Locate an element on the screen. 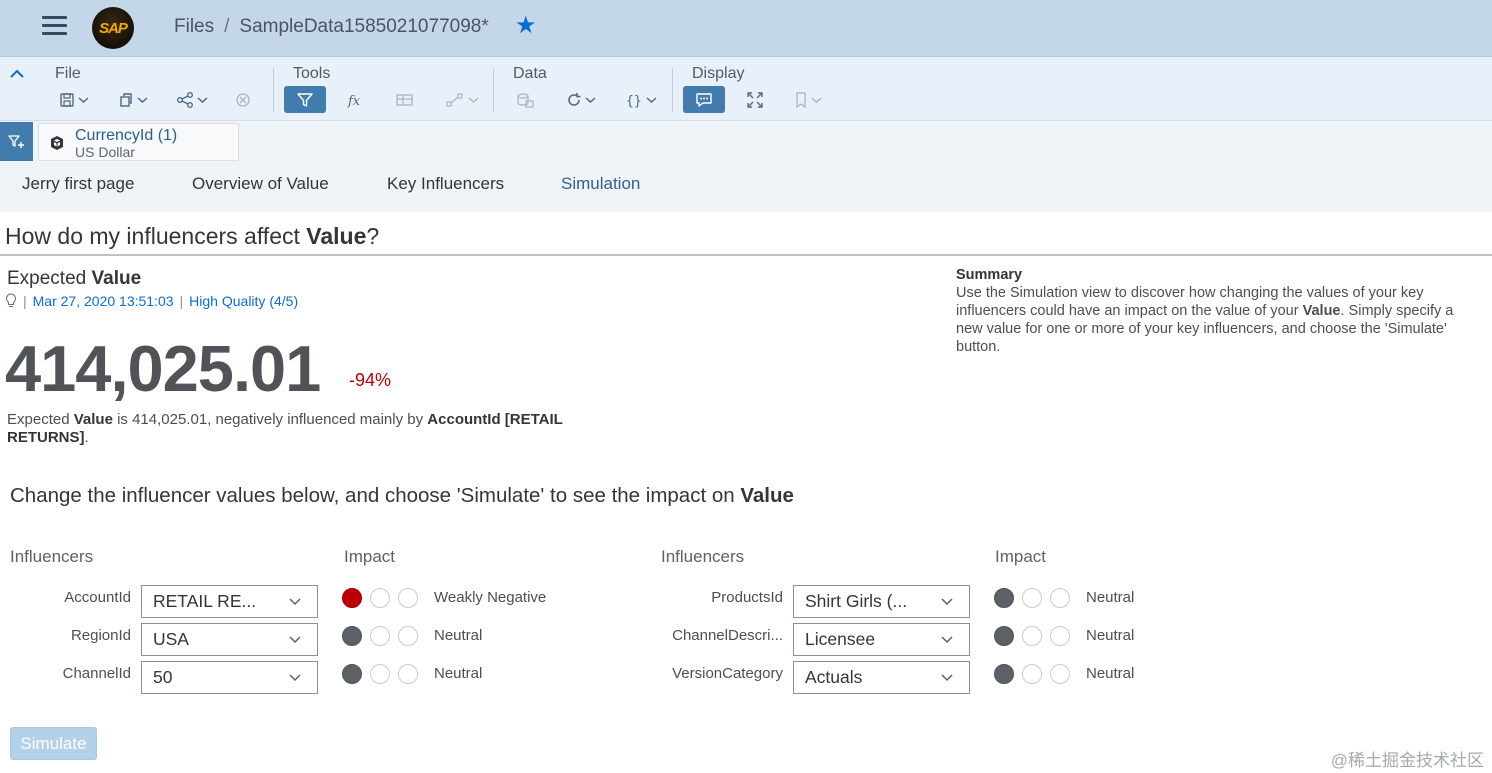 The height and width of the screenshot is (773, 1492). simulate-button: Simulate is located at coordinates (53, 743).